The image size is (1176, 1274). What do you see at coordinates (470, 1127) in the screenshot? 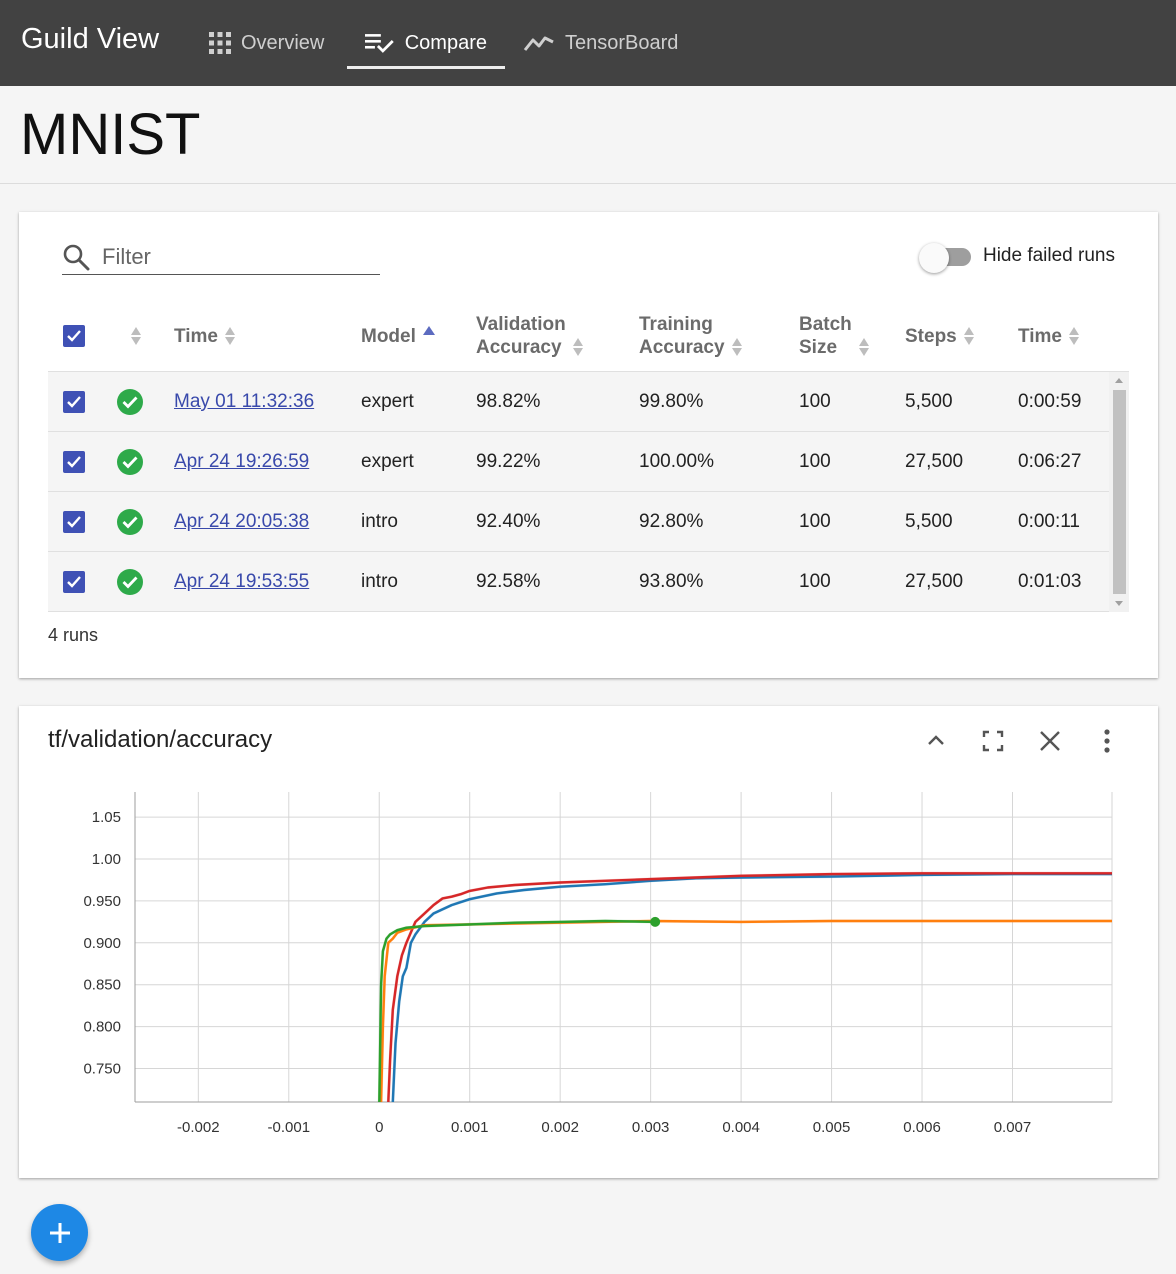
I see `x-tick-label: 0.001` at bounding box center [470, 1127].